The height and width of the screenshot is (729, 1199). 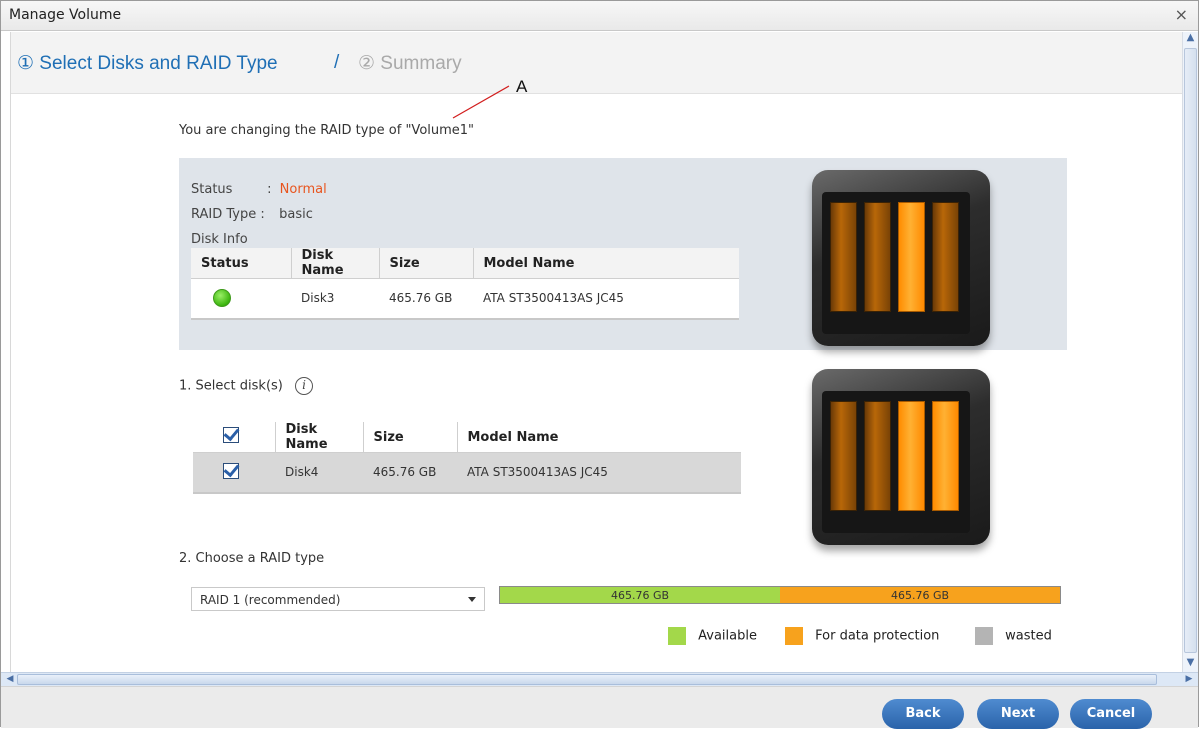 I want to click on table-header-row: Status Disk Name Size Model Name, so click(x=465, y=263).